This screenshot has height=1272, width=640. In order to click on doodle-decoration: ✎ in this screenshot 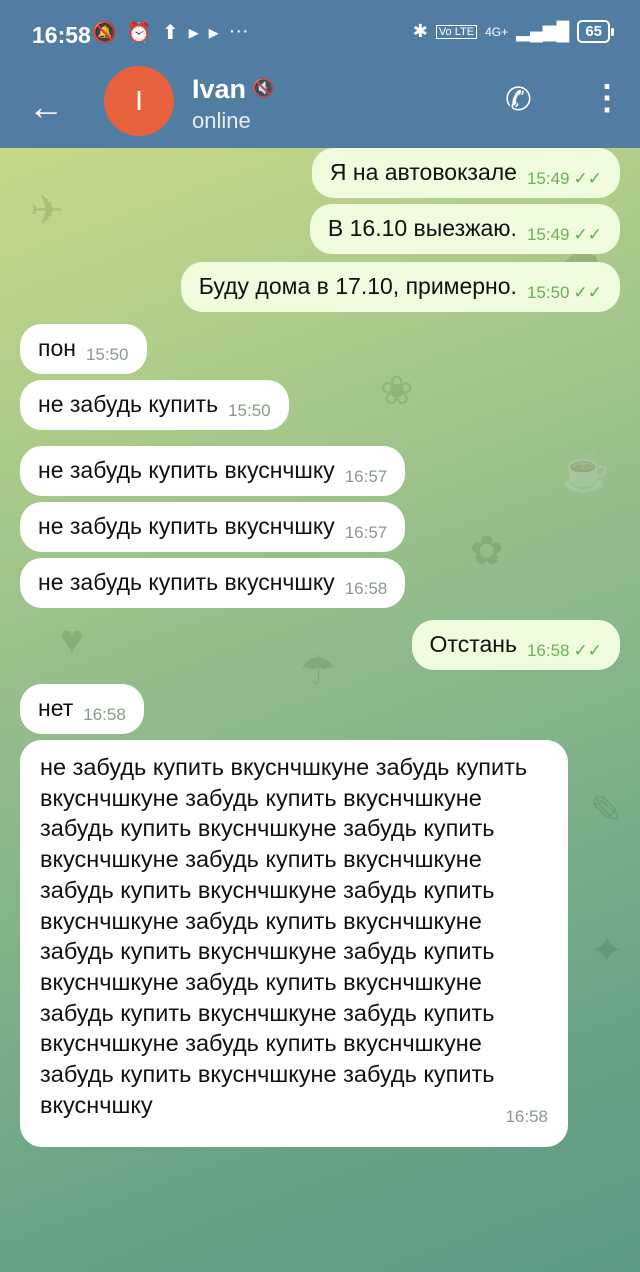, I will do `click(607, 811)`.